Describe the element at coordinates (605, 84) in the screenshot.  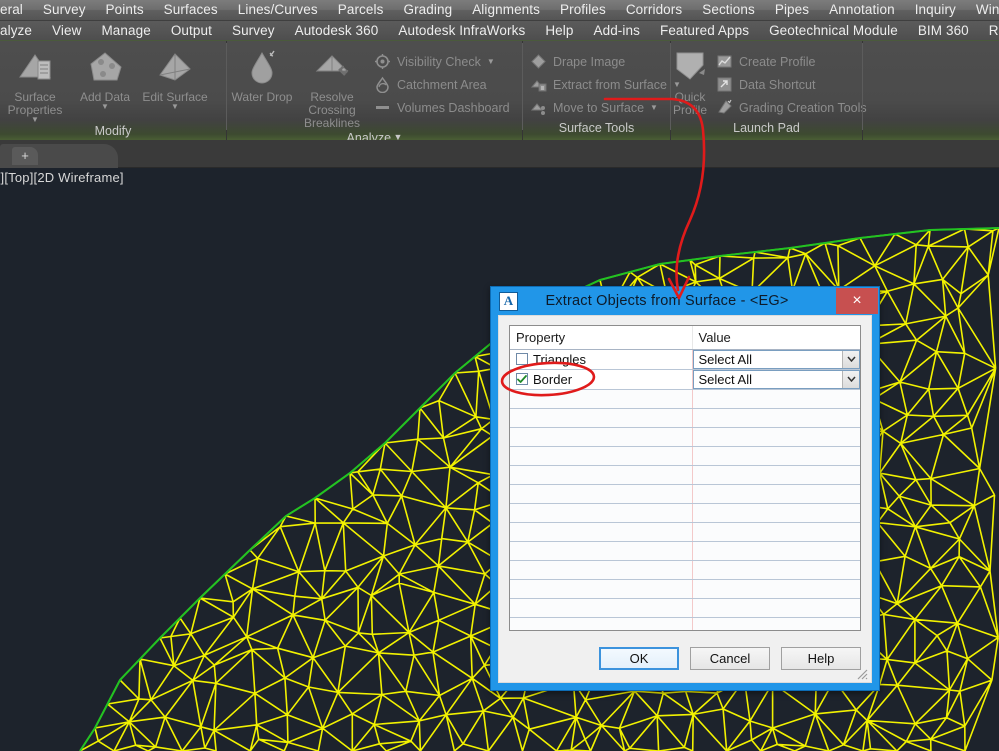
I see `ribbon-button-extract-from-surface: Extract from Surface ▼` at that location.